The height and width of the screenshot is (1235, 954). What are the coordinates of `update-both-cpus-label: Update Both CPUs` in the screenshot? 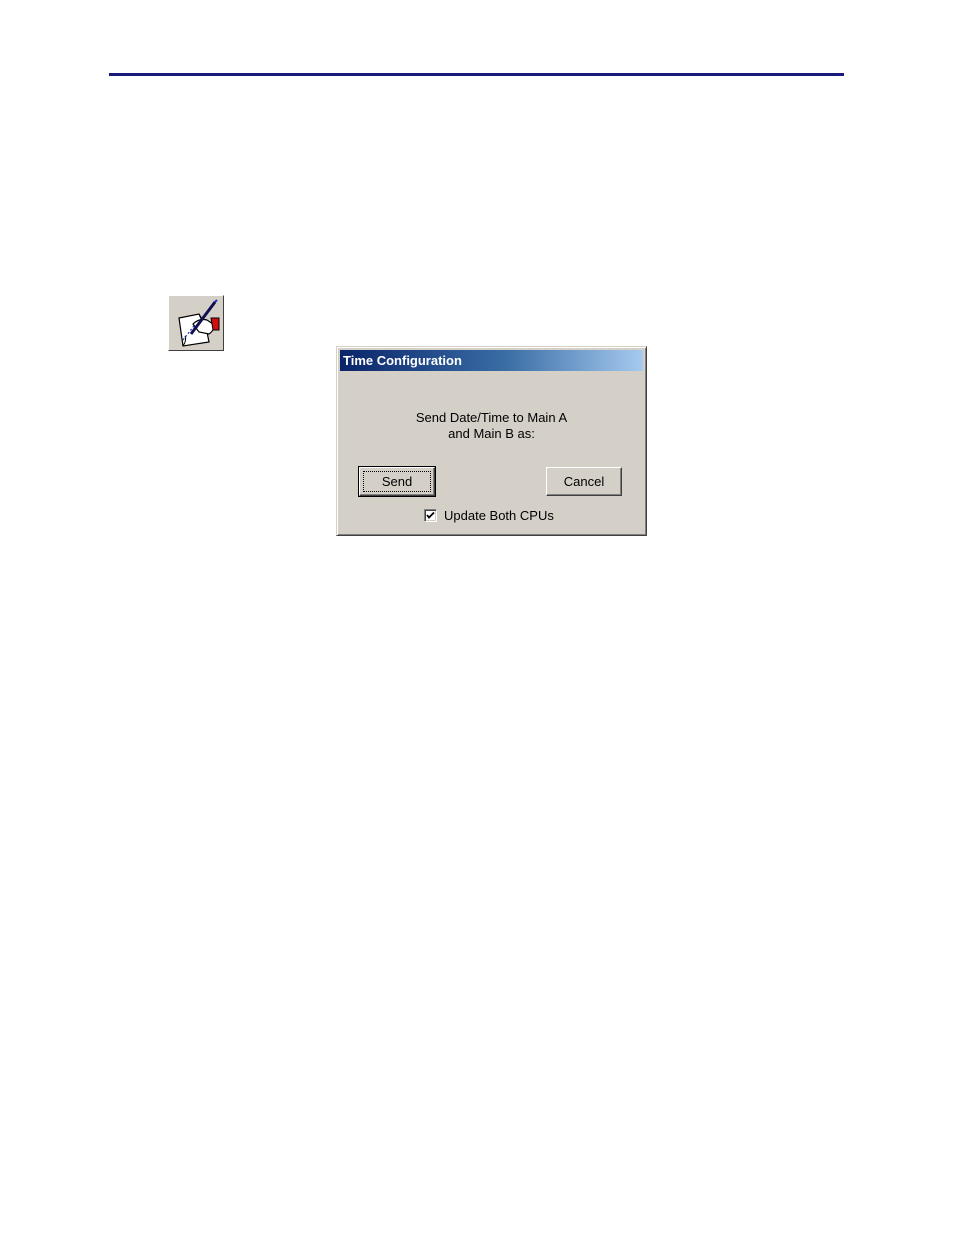 It's located at (499, 515).